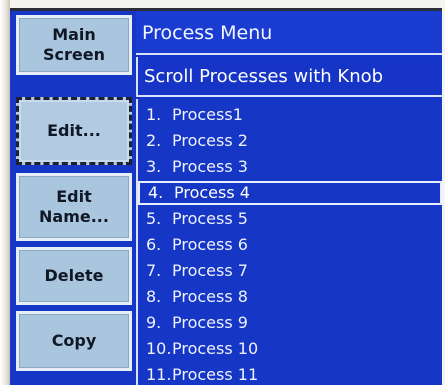  Describe the element at coordinates (290, 115) in the screenshot. I see `process-list-item: 1. Process1` at that location.